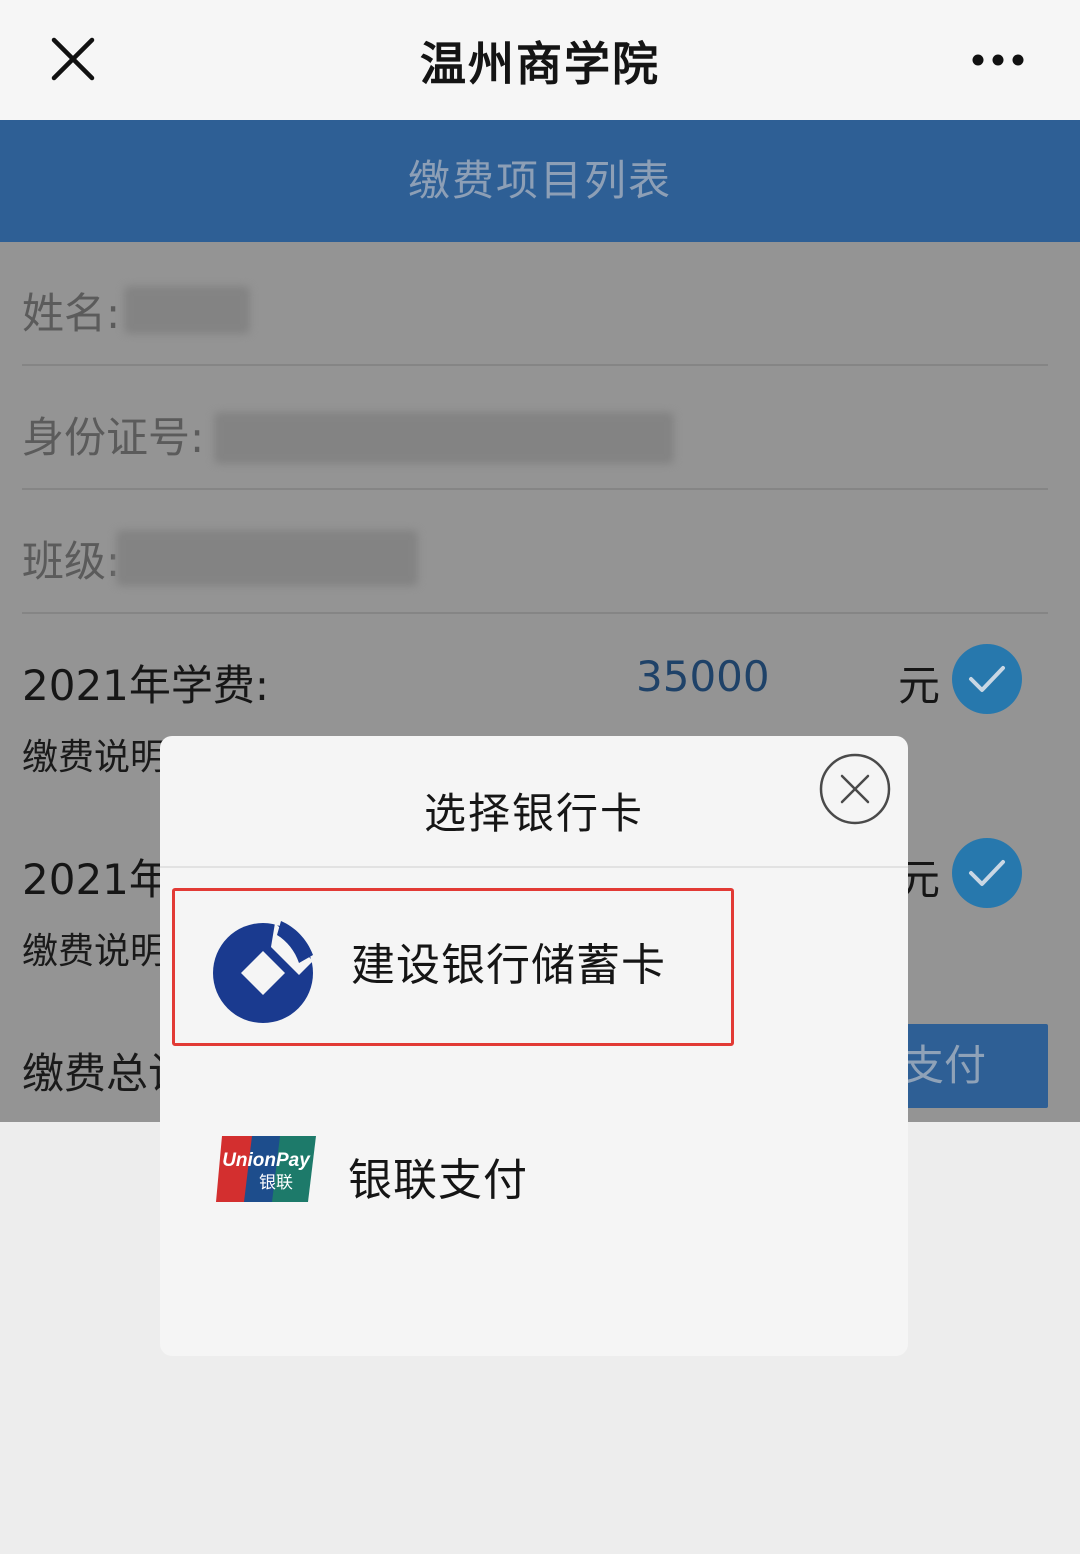  What do you see at coordinates (919, 685) in the screenshot?
I see `tuition-fee-unit: 元` at bounding box center [919, 685].